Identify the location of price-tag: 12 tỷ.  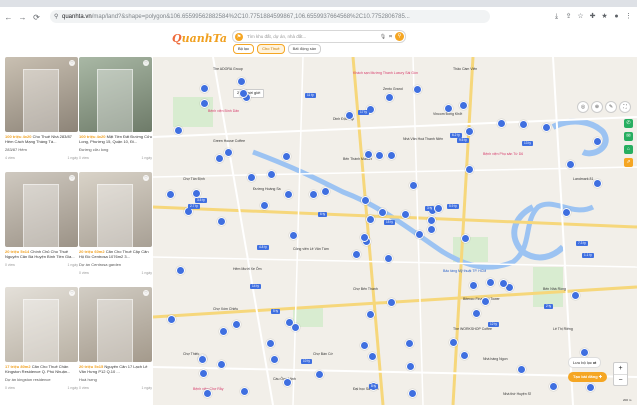
(493, 324).